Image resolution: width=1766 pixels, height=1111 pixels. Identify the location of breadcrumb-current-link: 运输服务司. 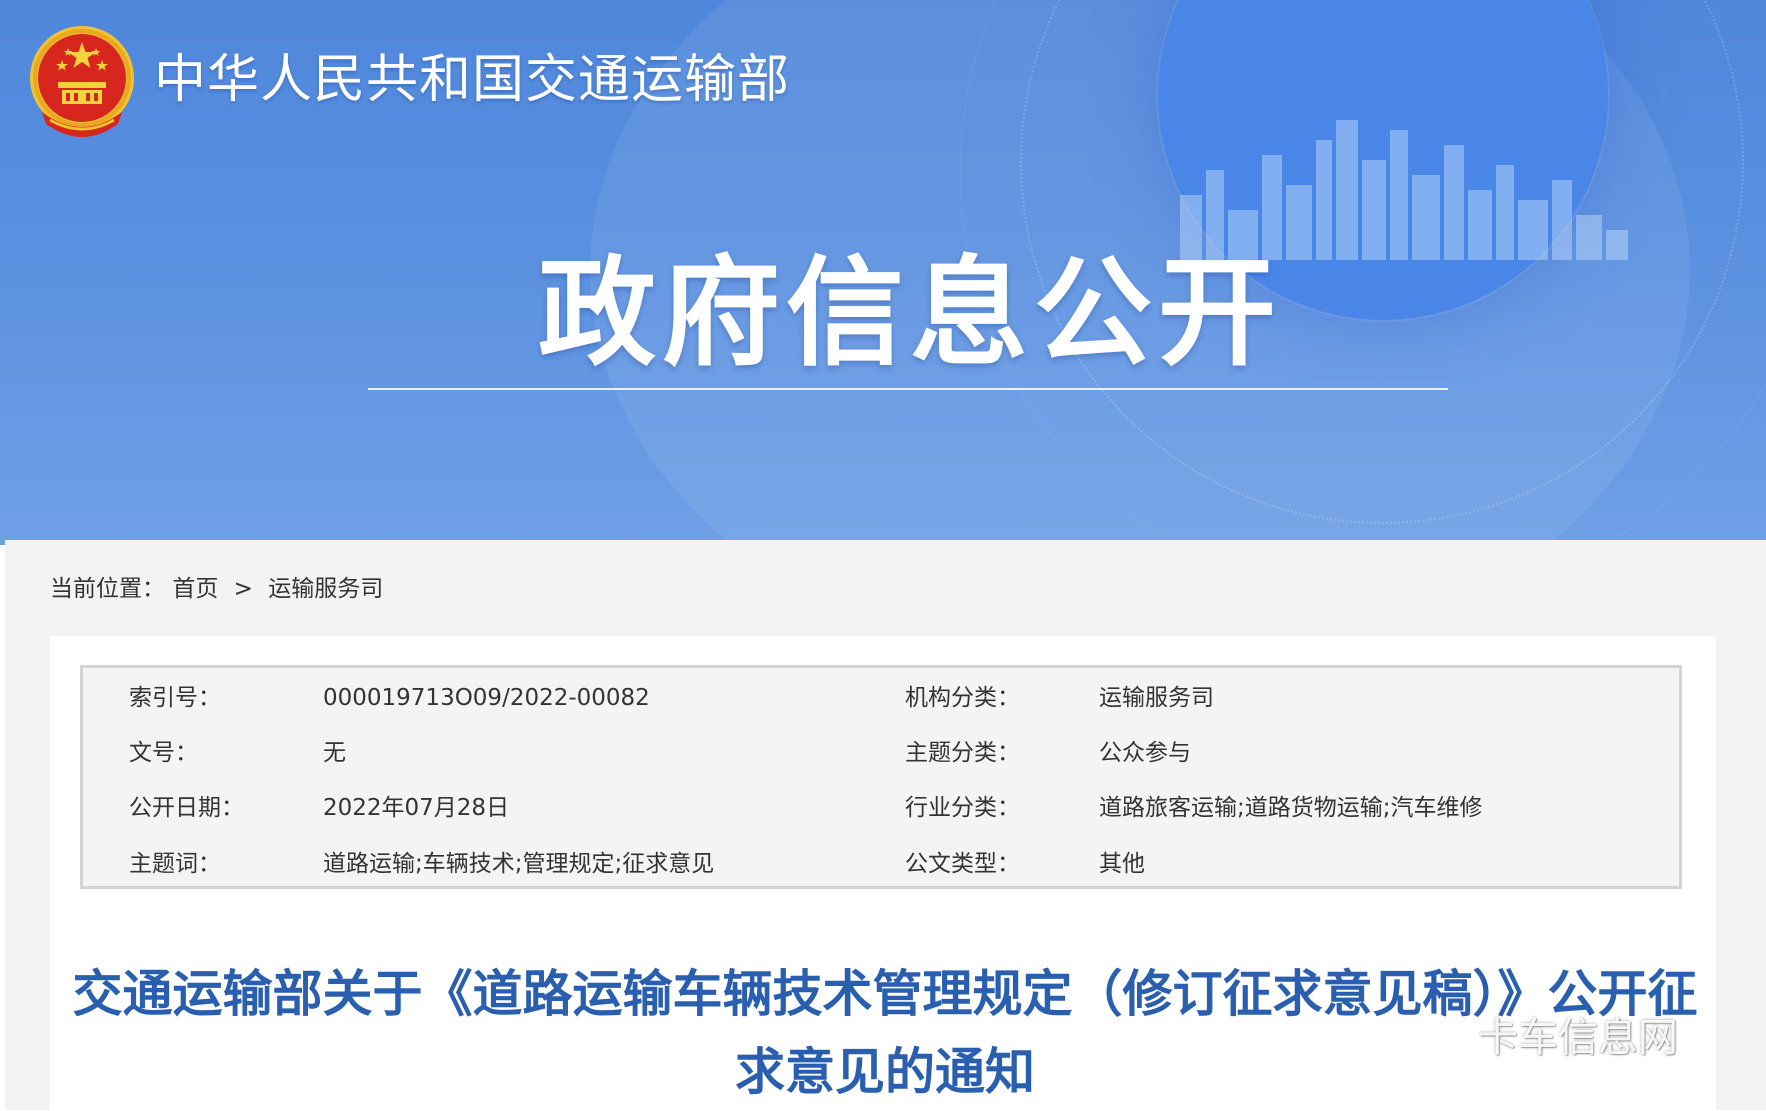
(325, 589).